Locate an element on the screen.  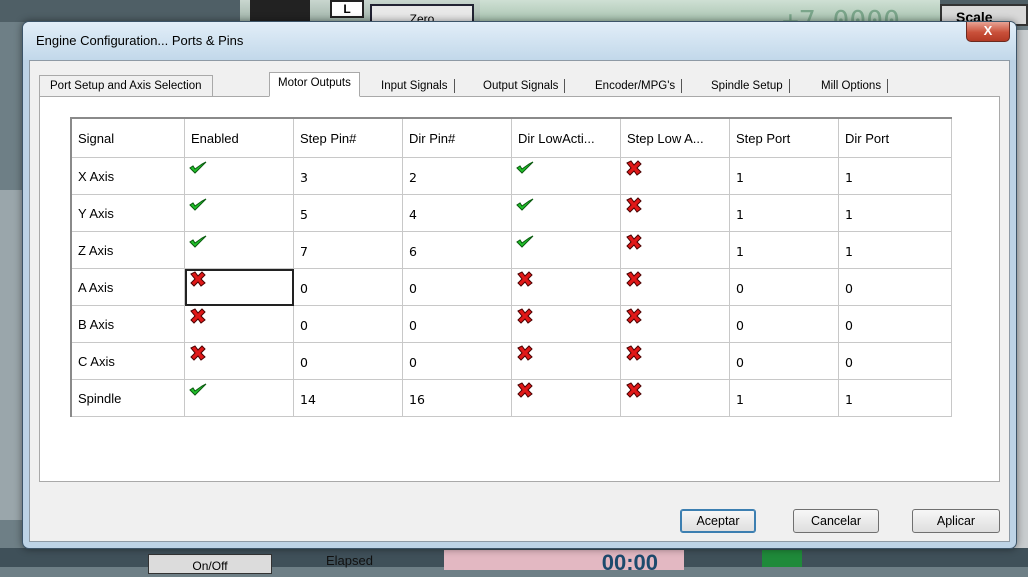
header-dir-port: Dir Port is located at coordinates (895, 137).